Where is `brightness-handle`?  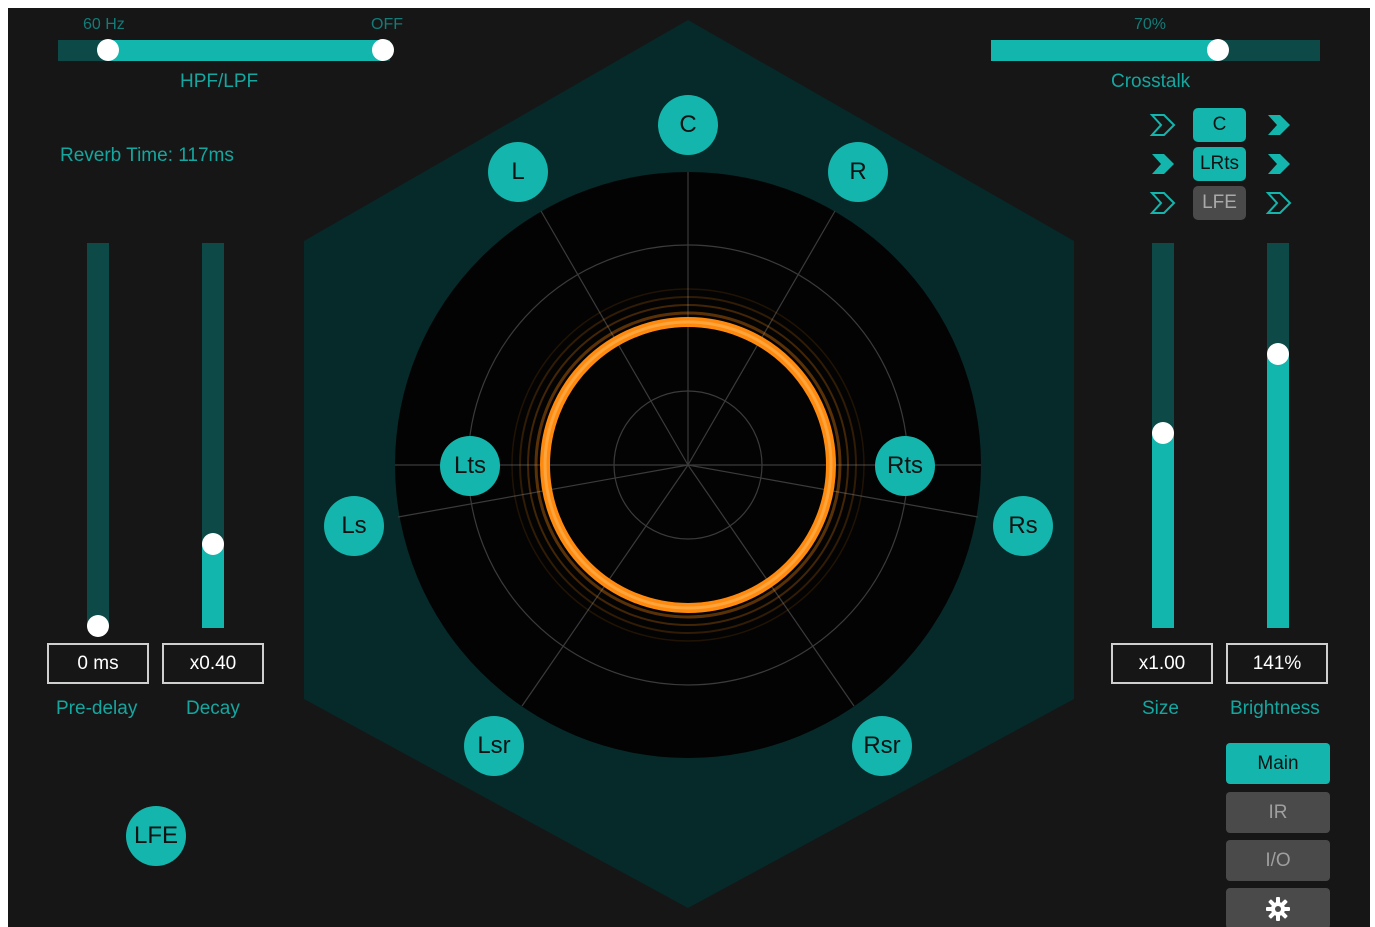
brightness-handle is located at coordinates (1278, 354).